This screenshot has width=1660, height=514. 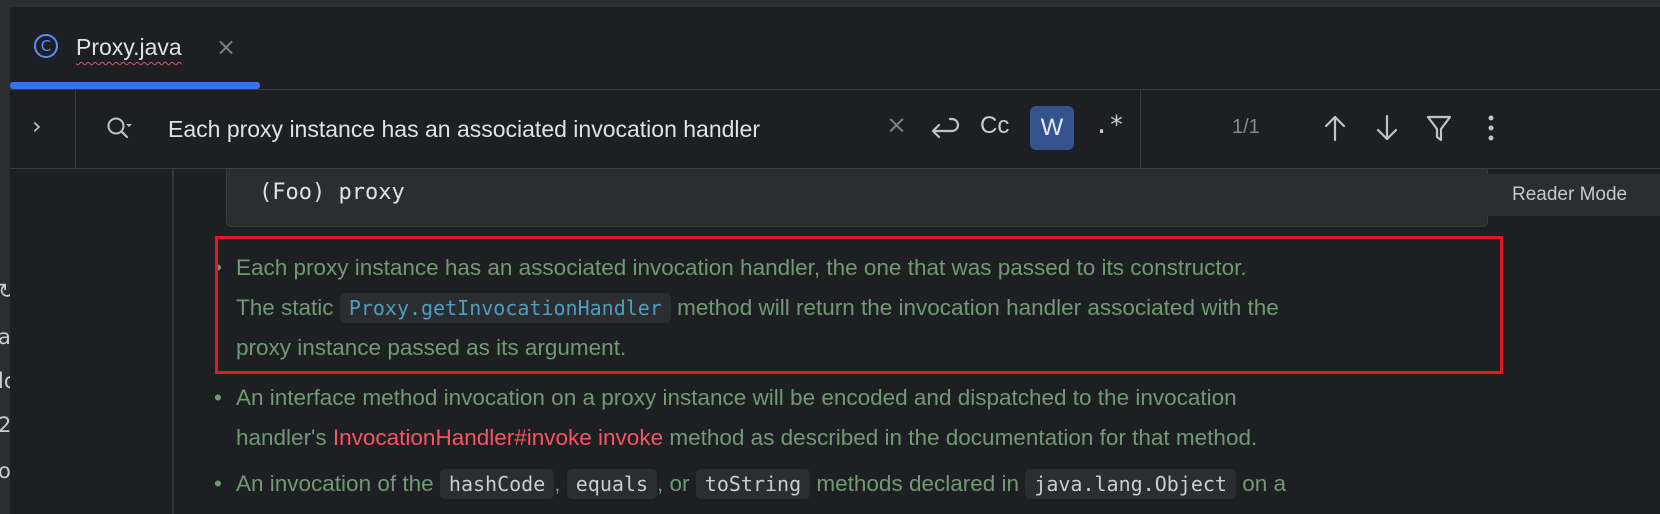 I want to click on code-hashcode: hashCode, so click(x=497, y=484).